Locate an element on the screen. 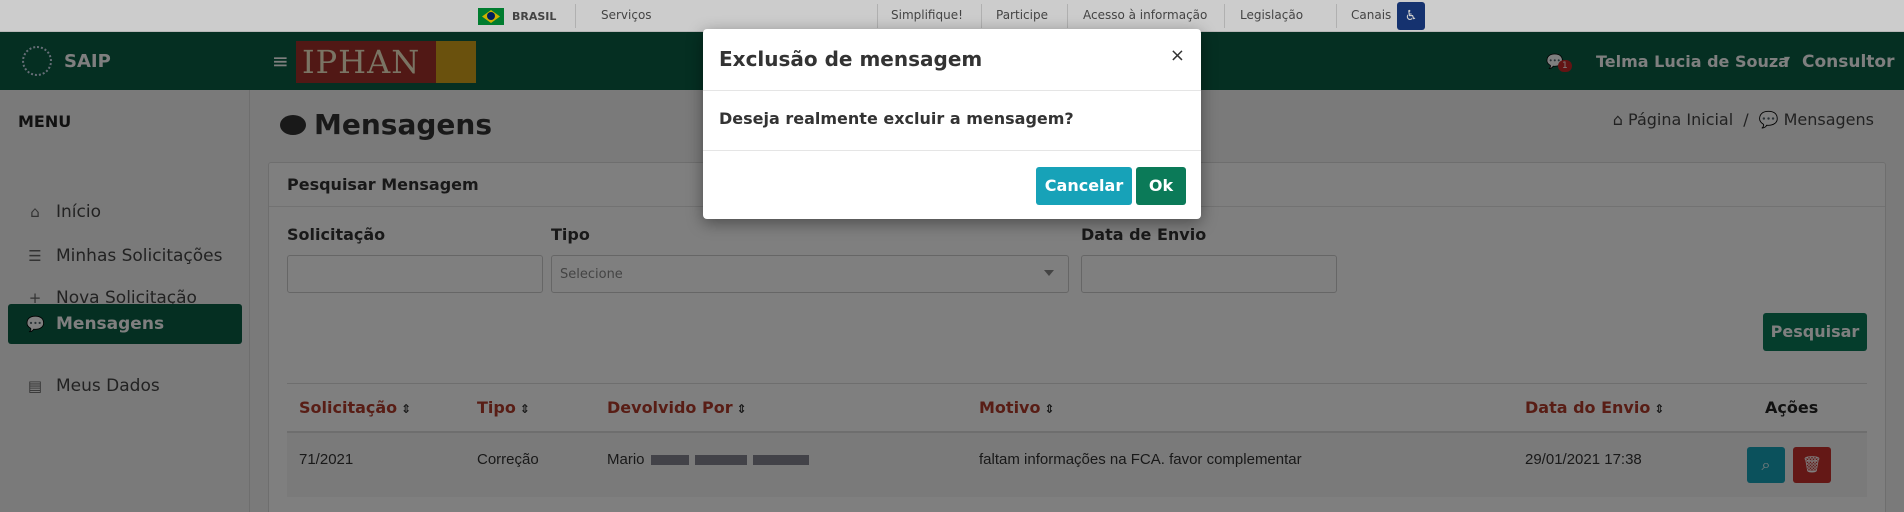  close-icon: × is located at coordinates (1177, 55).